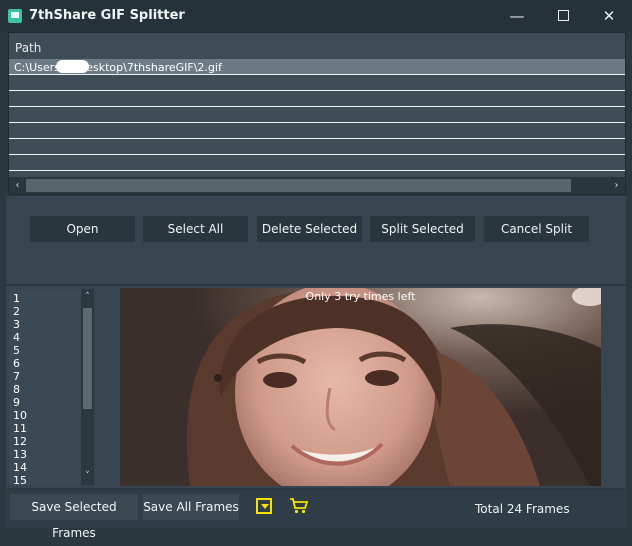  What do you see at coordinates (16, 389) in the screenshot?
I see `frame-list-item: 8` at bounding box center [16, 389].